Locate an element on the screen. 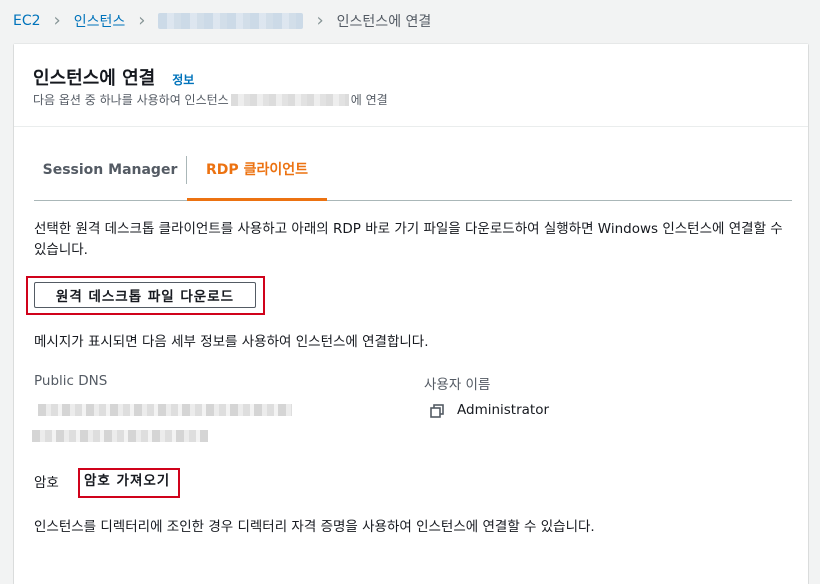 Image resolution: width=820 pixels, height=584 pixels. tab-rdp-client: RDP 클라이언트 is located at coordinates (257, 178).